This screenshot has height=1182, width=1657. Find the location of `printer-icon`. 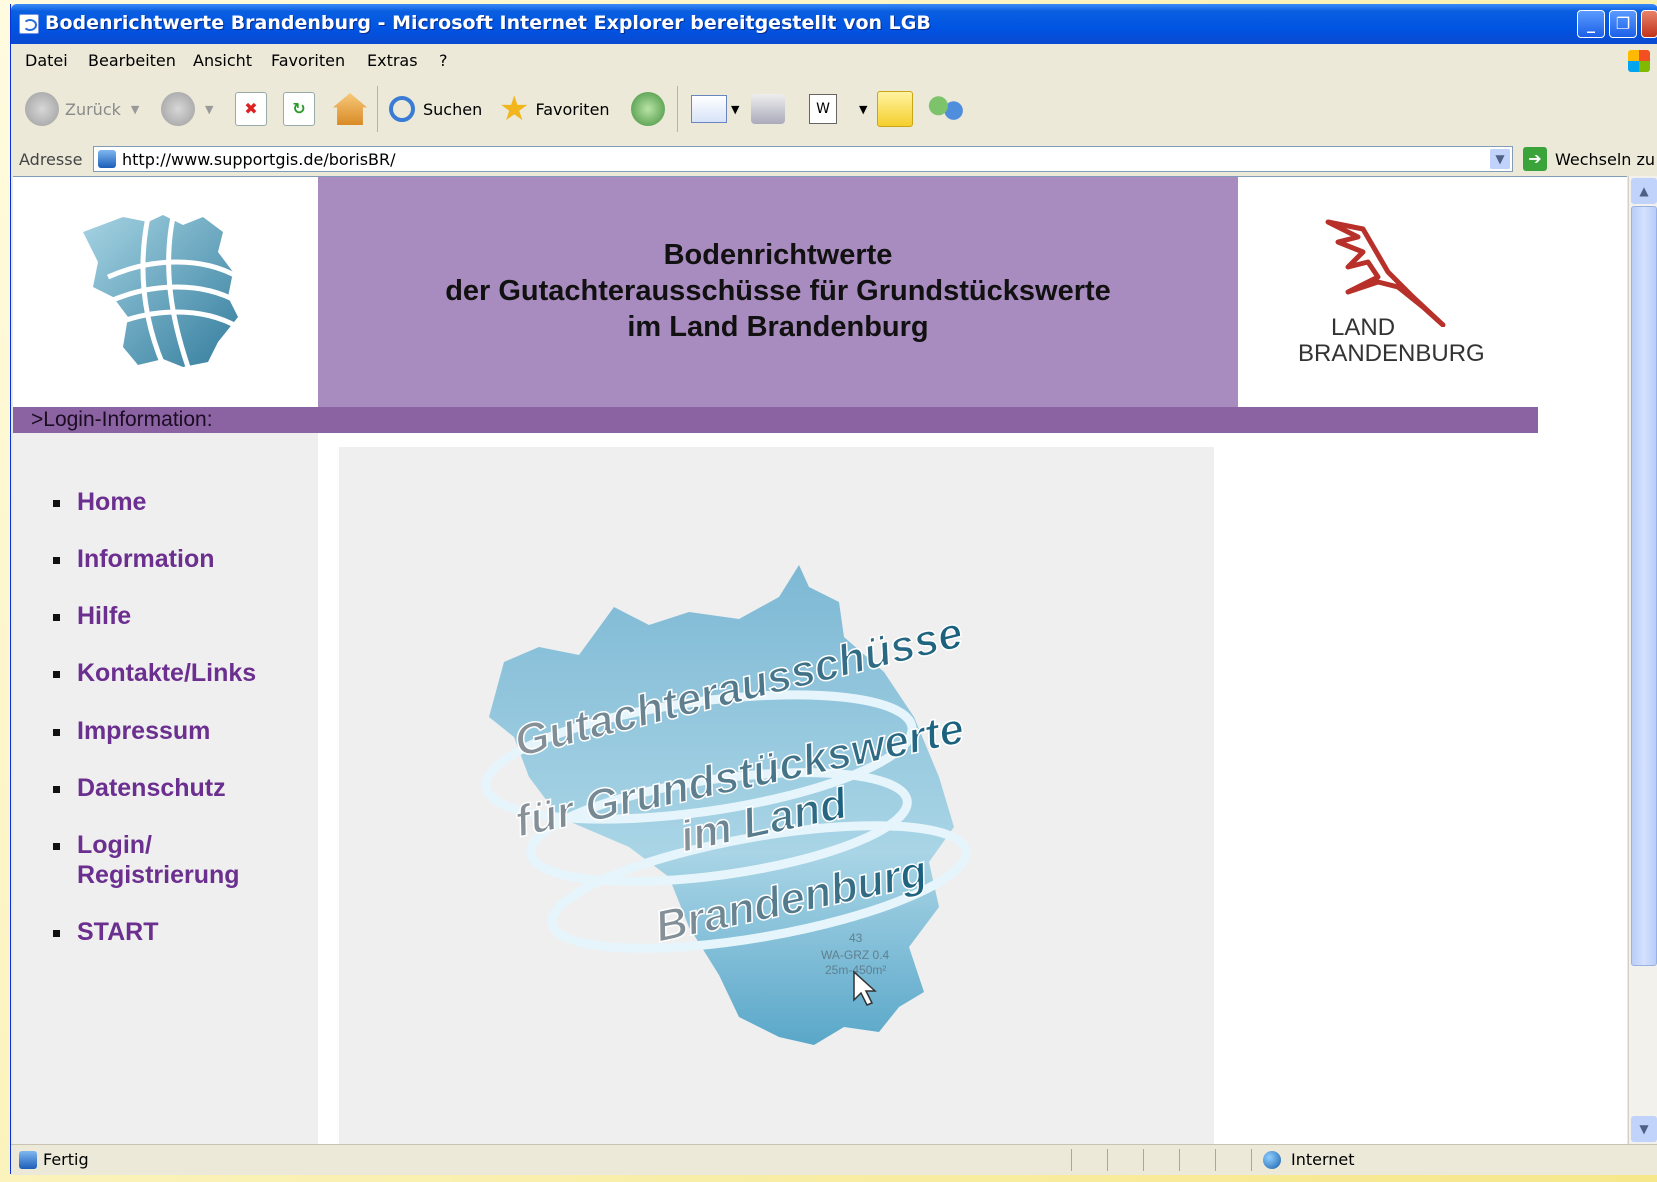

printer-icon is located at coordinates (768, 109).